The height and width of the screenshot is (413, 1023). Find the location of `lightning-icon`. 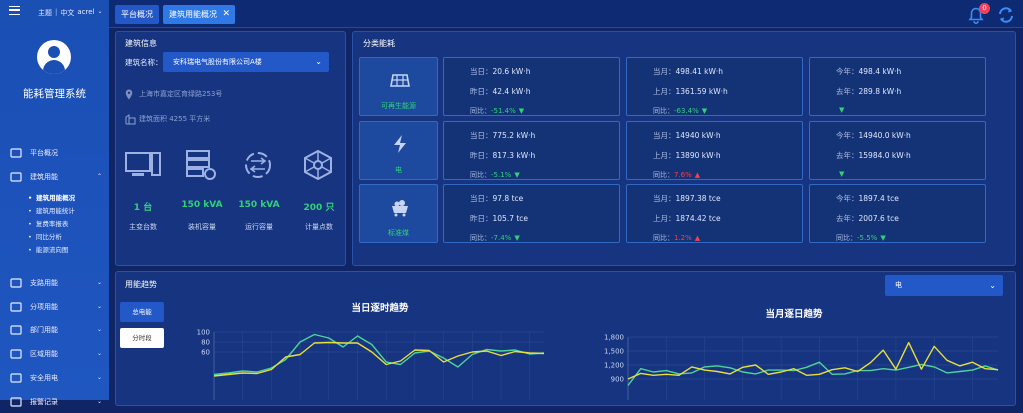

lightning-icon is located at coordinates (400, 144).